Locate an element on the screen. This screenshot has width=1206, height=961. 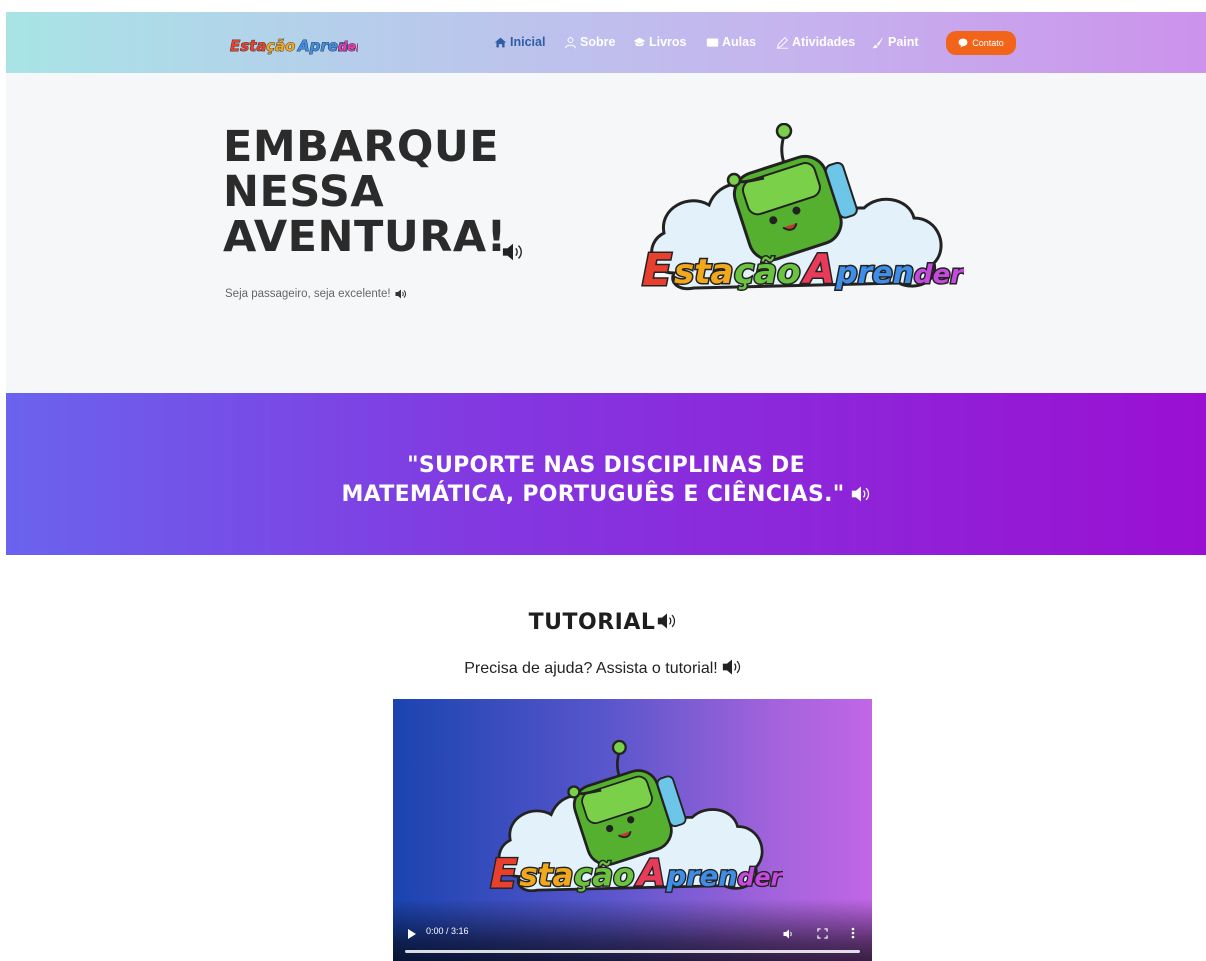
video-progress-bar is located at coordinates (632, 951).